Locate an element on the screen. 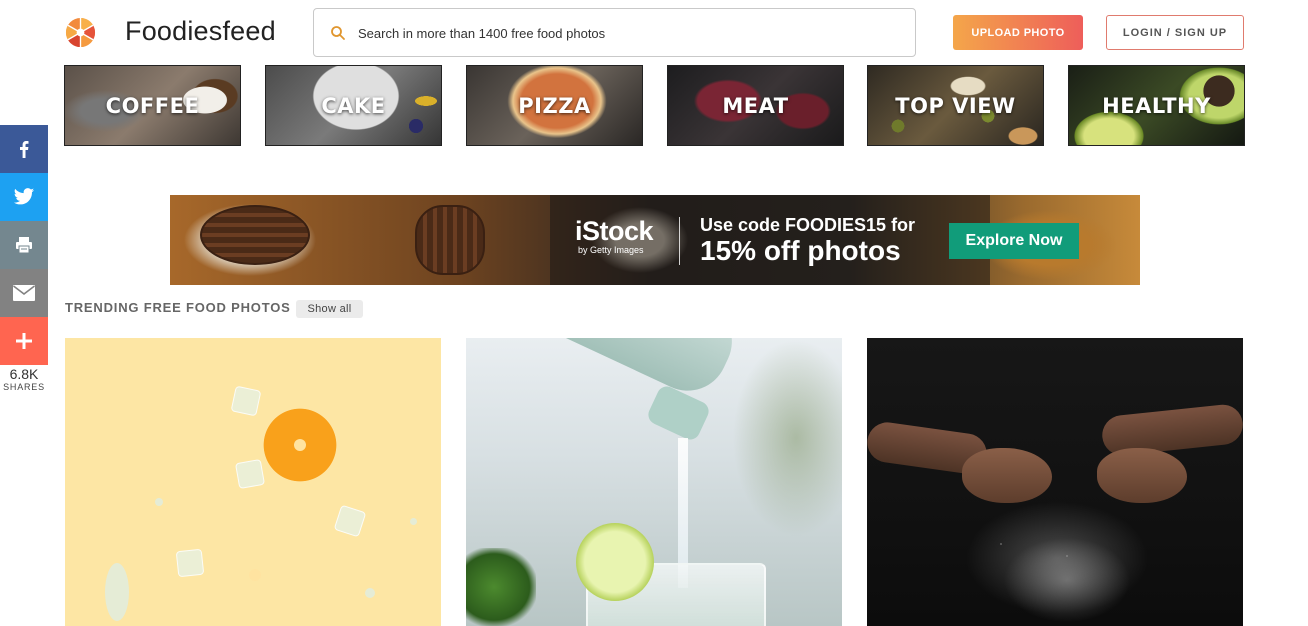  photo-card-oranges is located at coordinates (253, 482).